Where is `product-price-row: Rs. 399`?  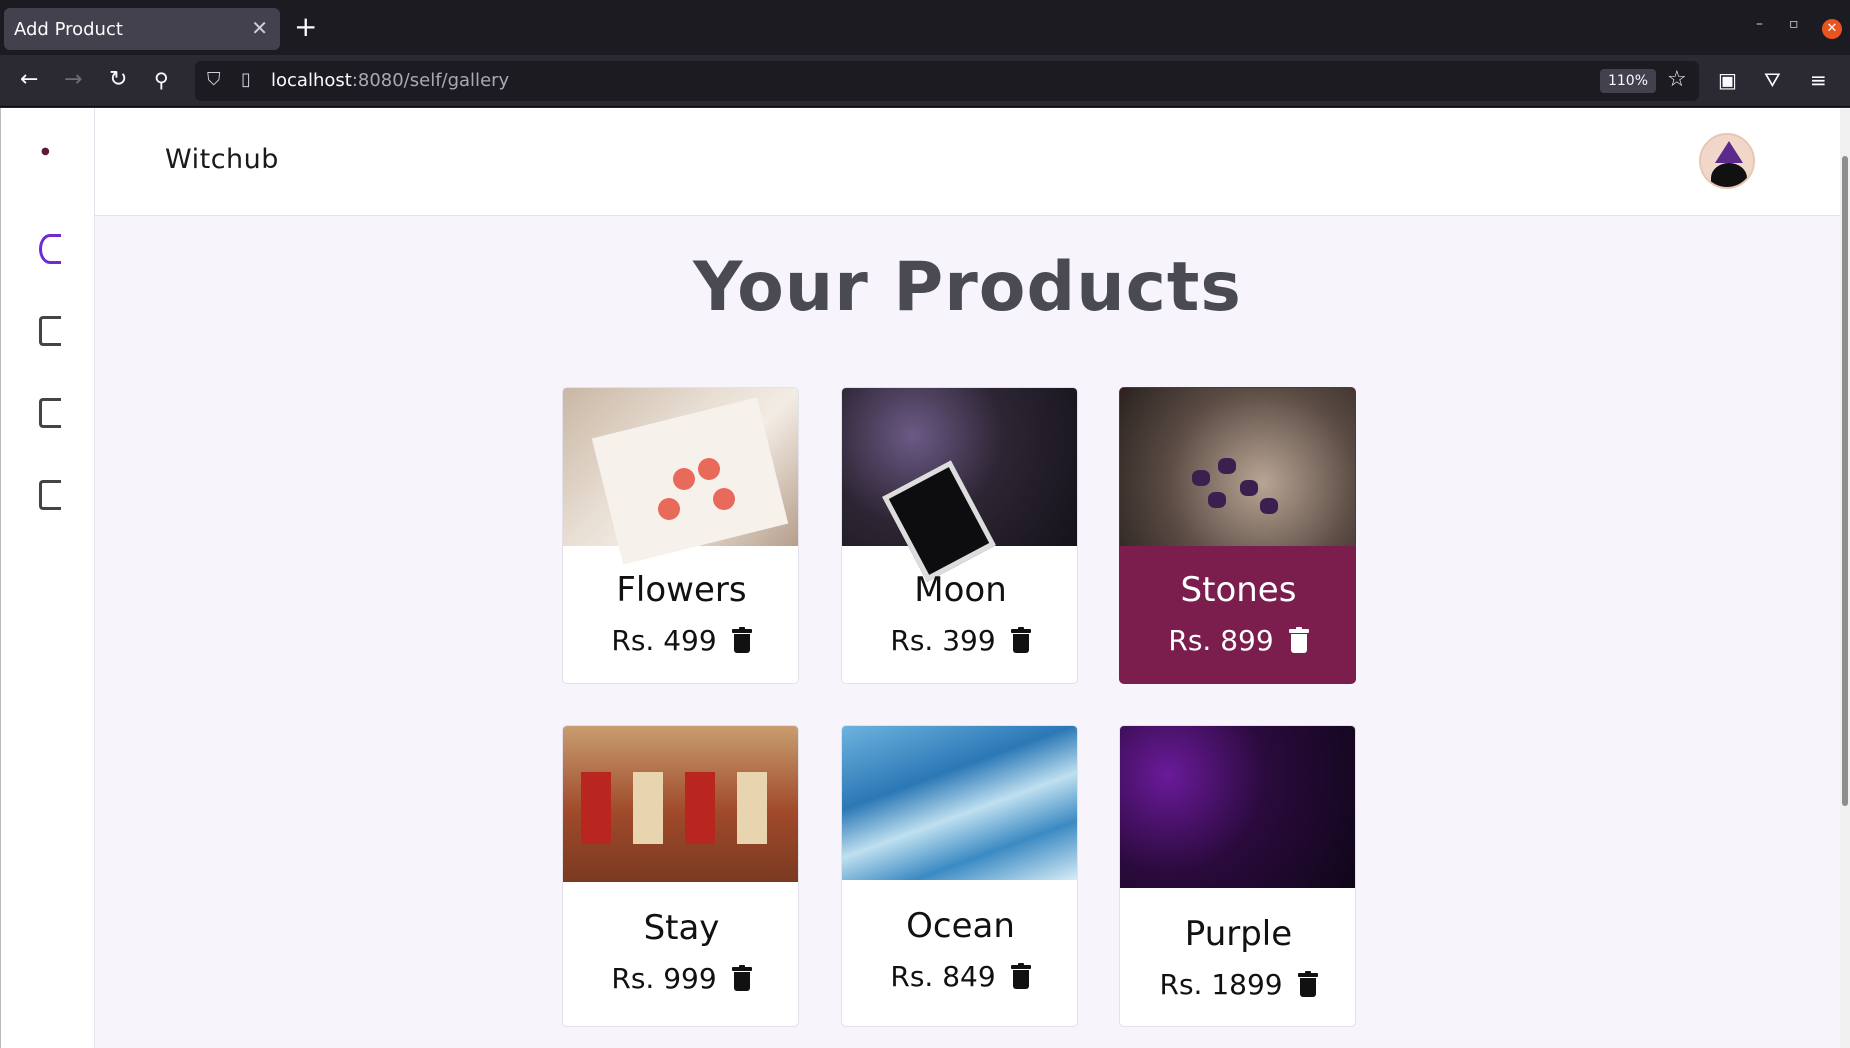 product-price-row: Rs. 399 is located at coordinates (959, 640).